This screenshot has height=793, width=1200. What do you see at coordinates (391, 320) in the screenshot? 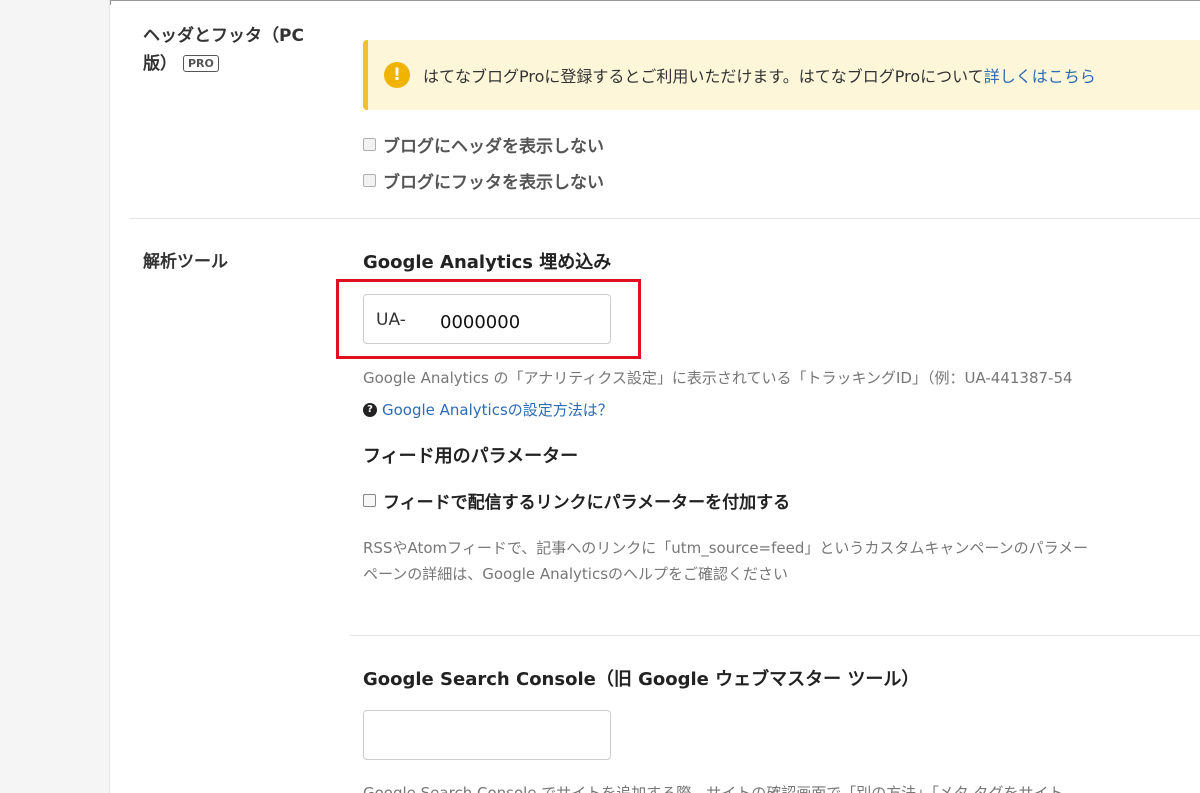
I see `ga-tracking-prefix: UA-` at bounding box center [391, 320].